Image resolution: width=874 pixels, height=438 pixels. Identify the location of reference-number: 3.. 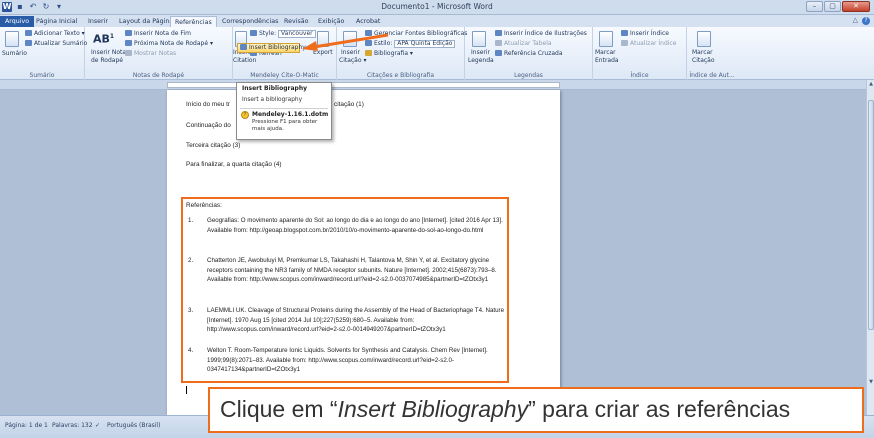
(191, 310).